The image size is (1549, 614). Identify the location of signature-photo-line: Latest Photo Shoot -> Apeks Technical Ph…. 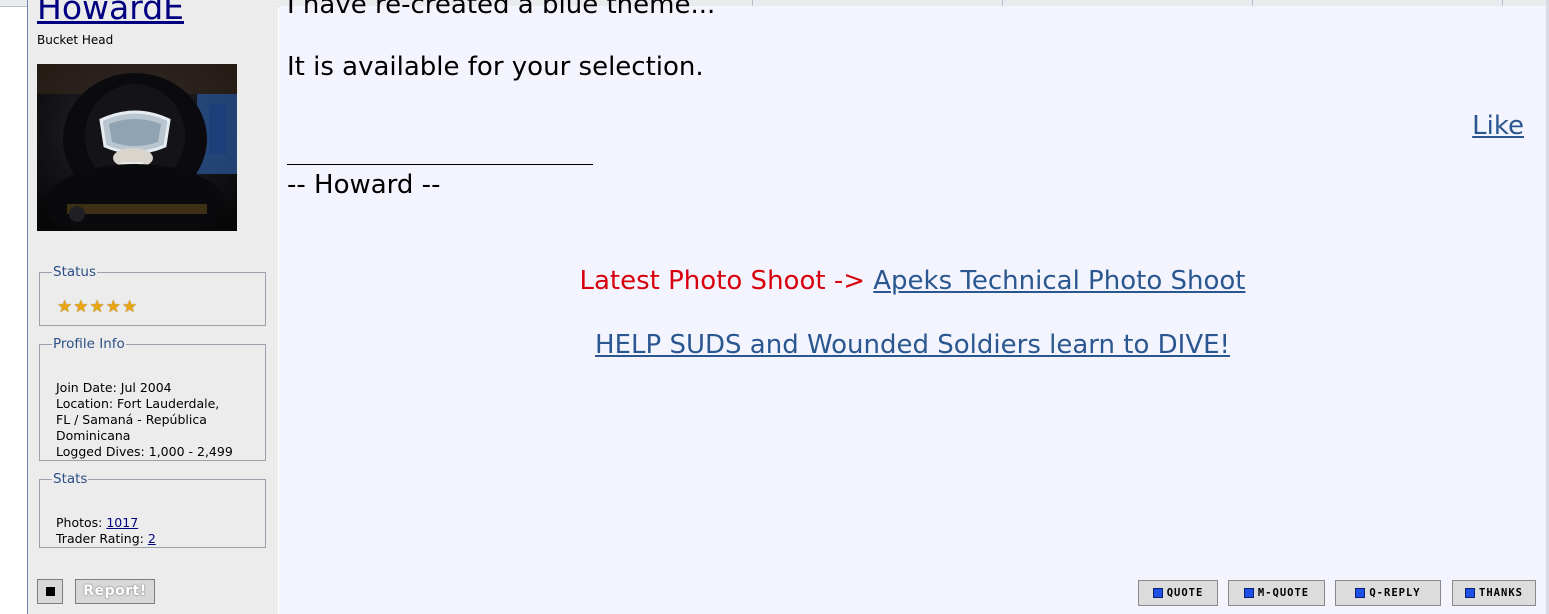
(912, 281).